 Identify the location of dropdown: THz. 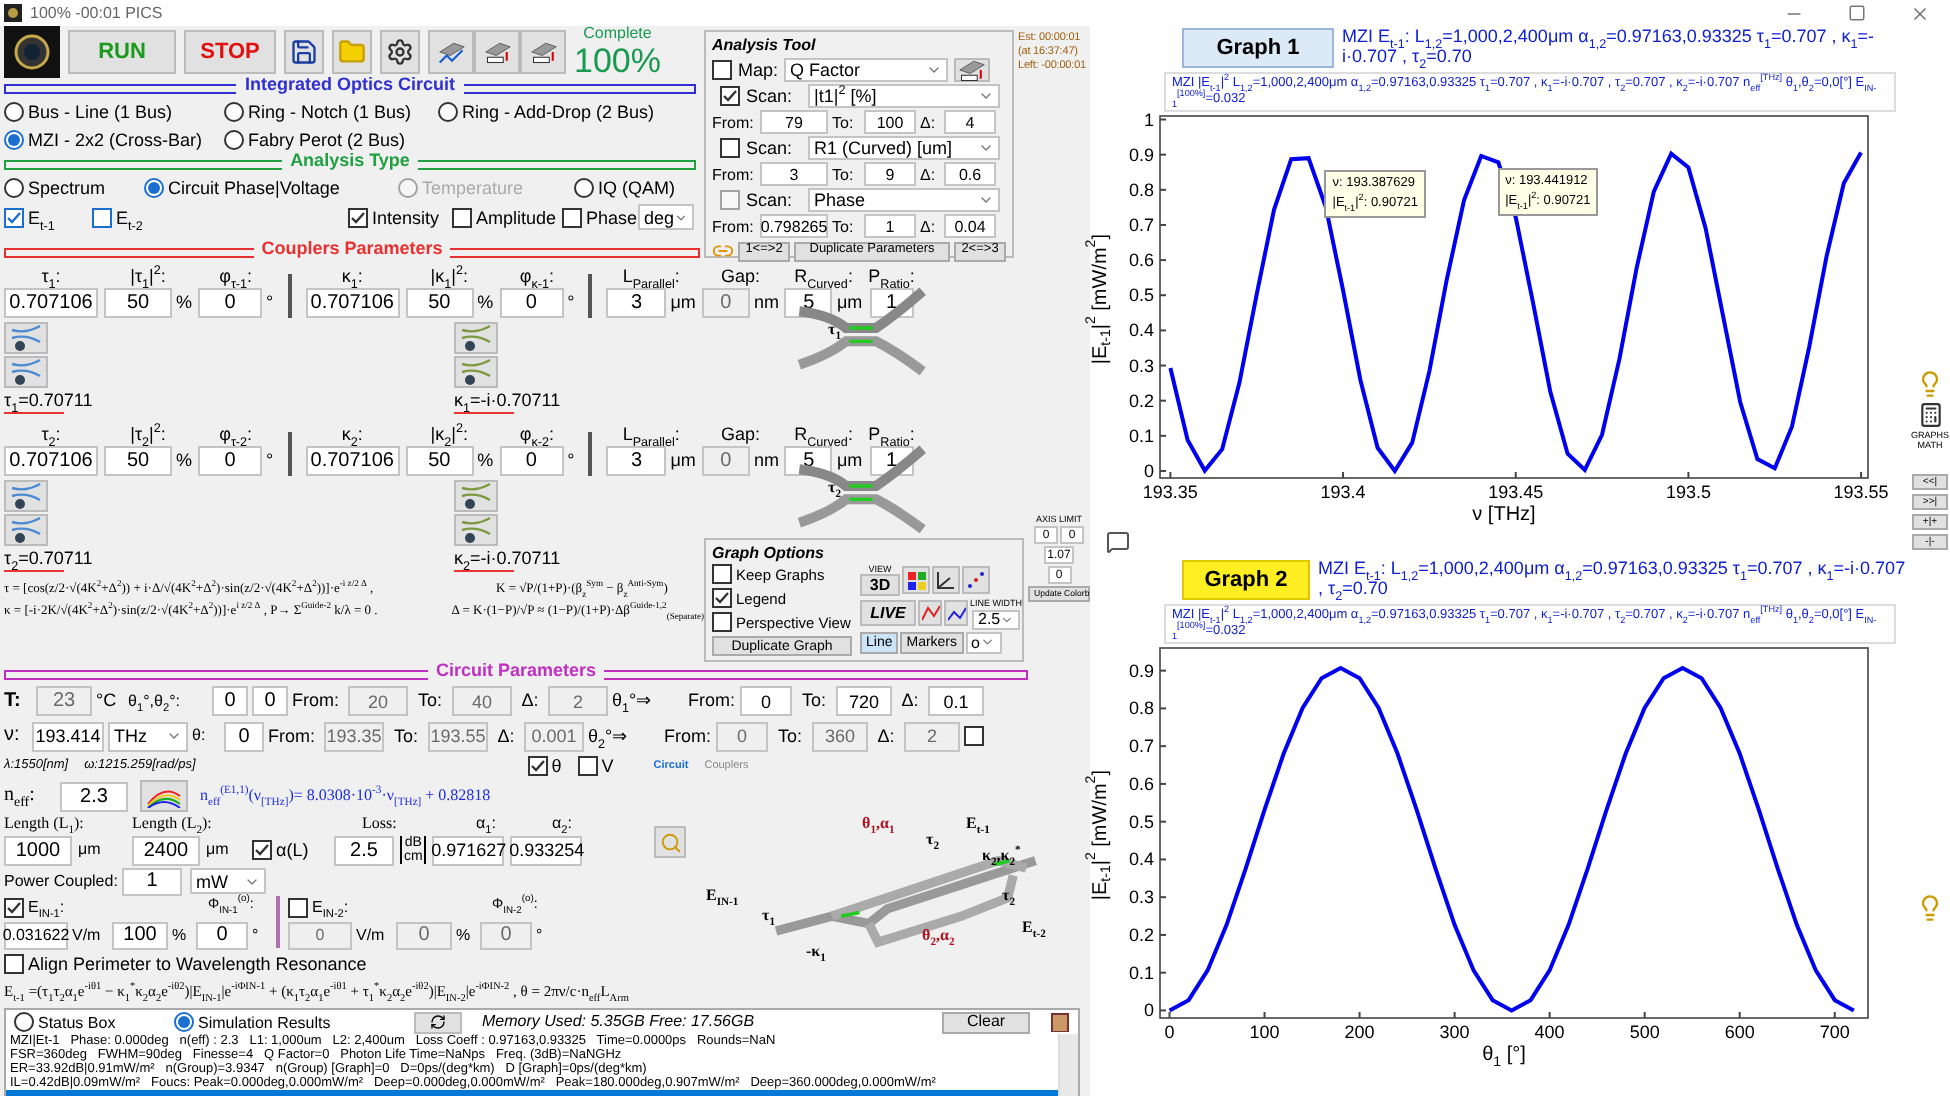
(148, 736).